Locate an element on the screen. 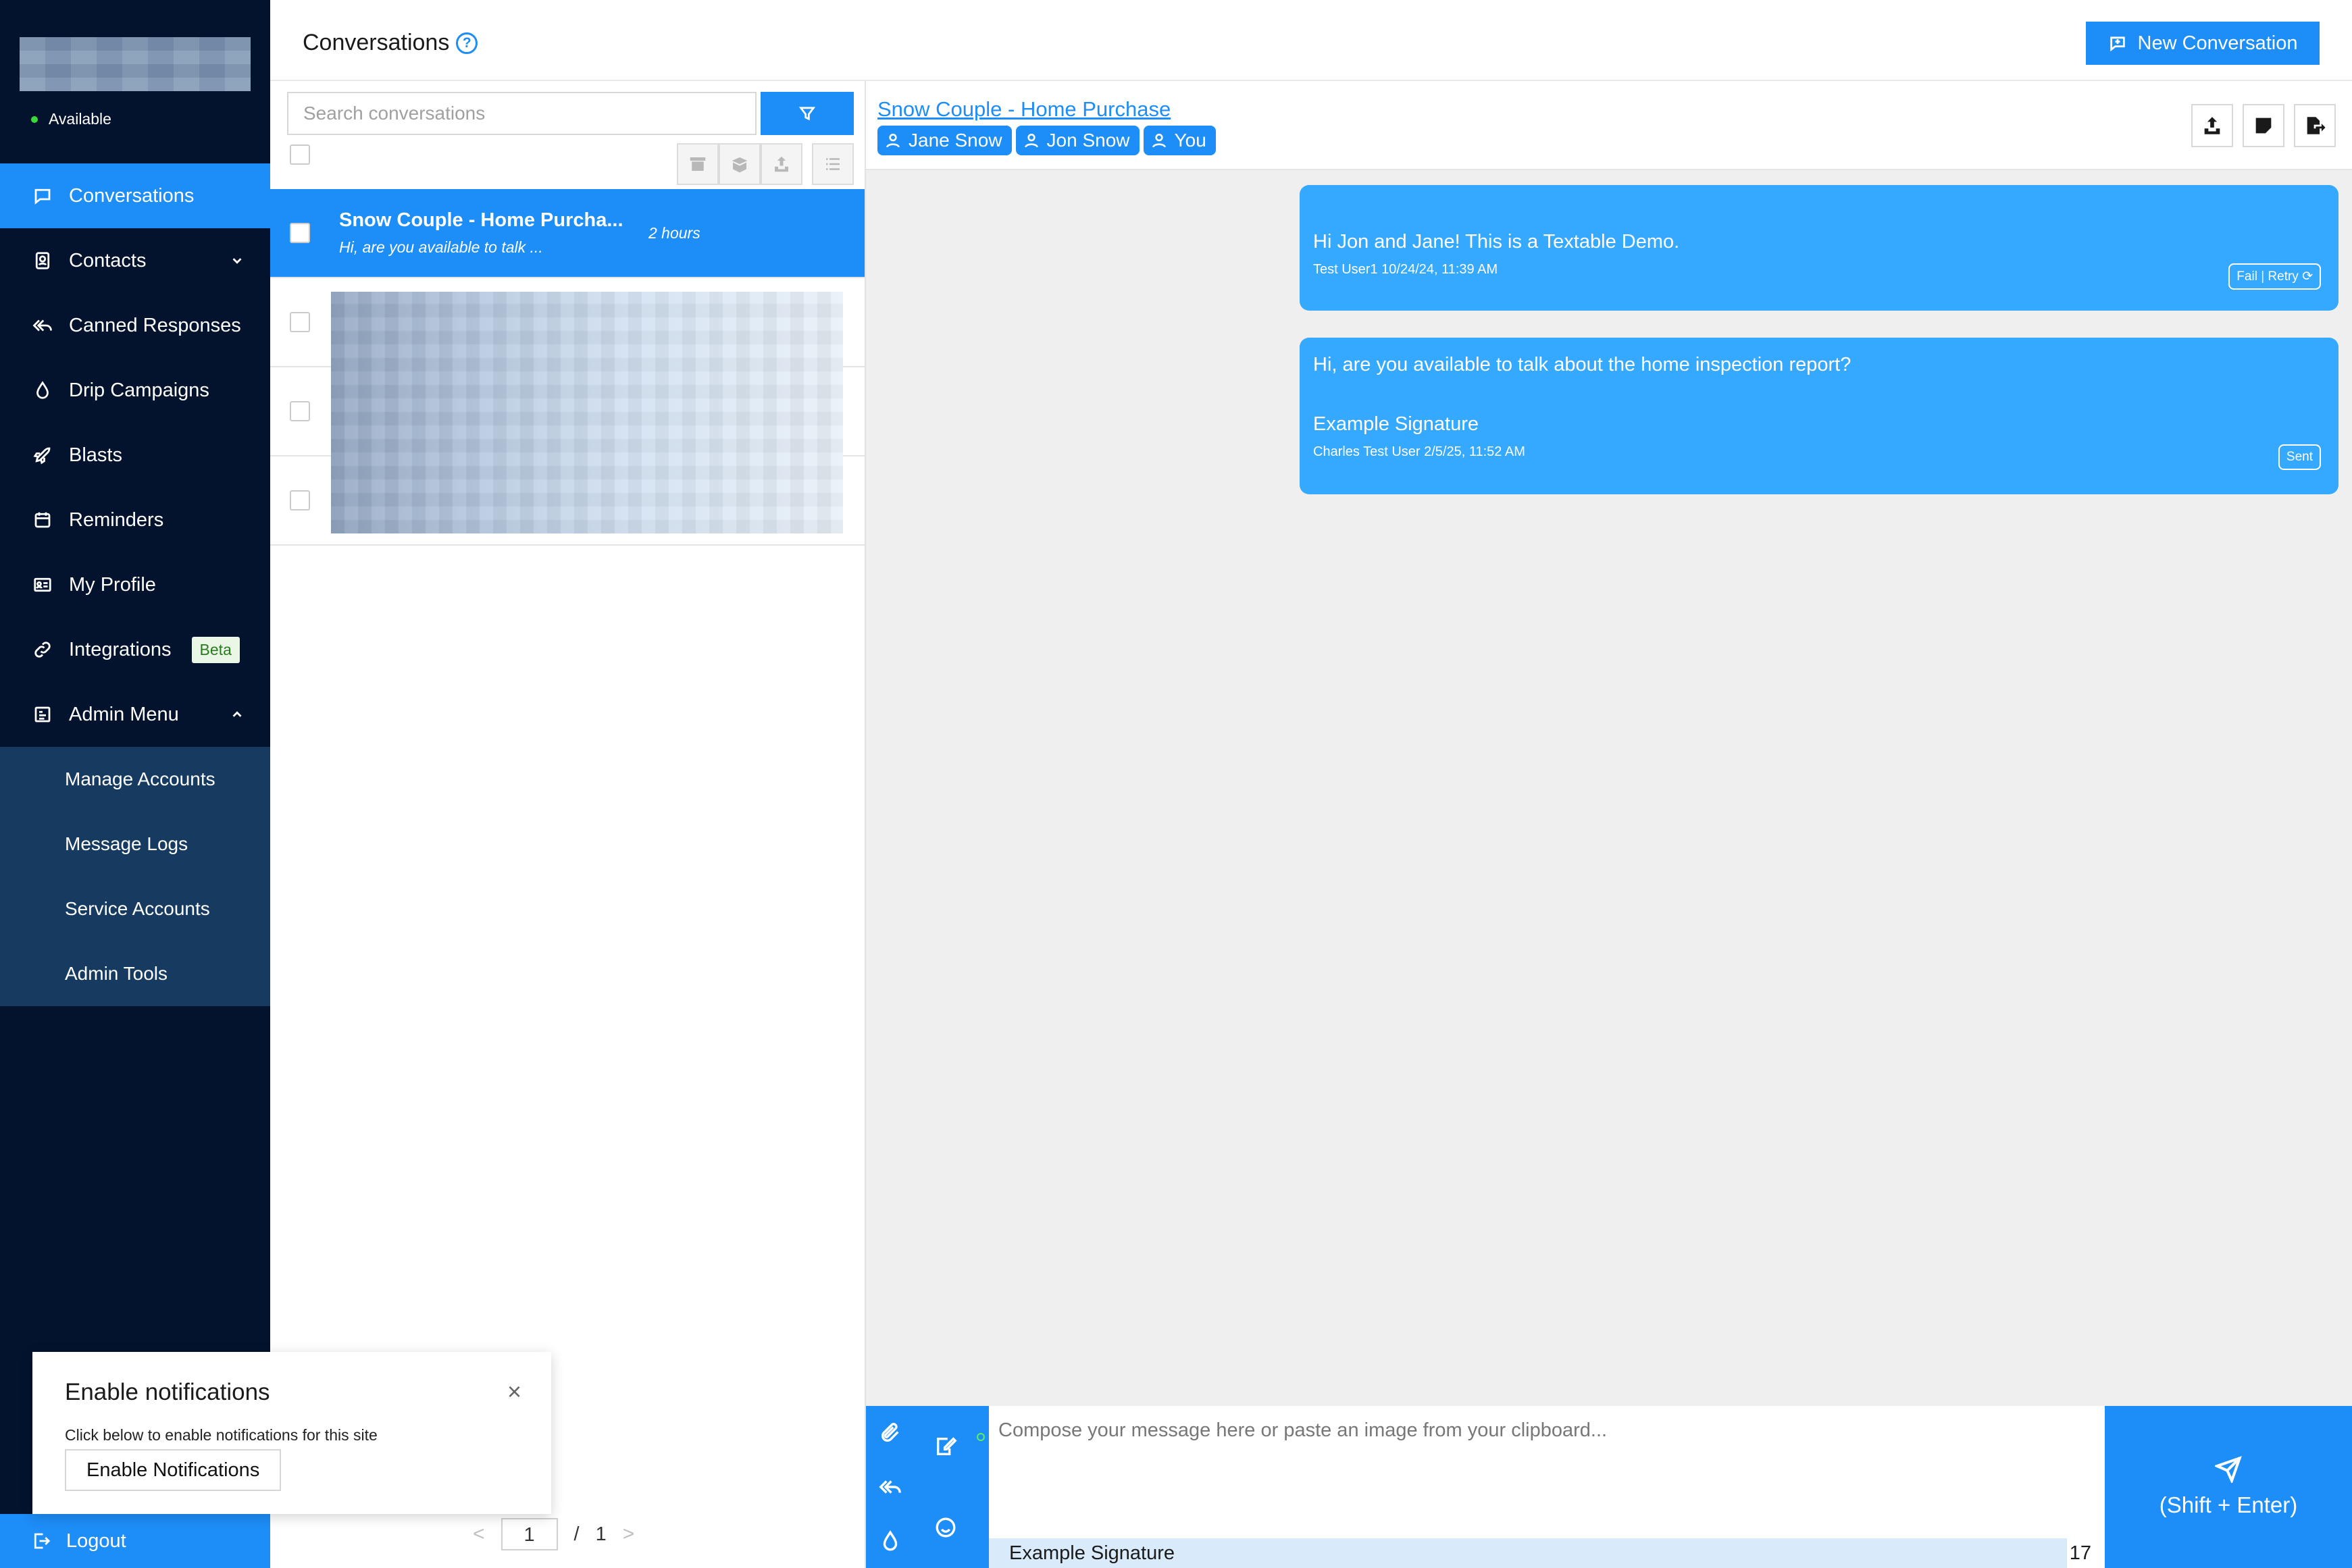 The height and width of the screenshot is (1568, 2352). next-page-button: > is located at coordinates (629, 1534).